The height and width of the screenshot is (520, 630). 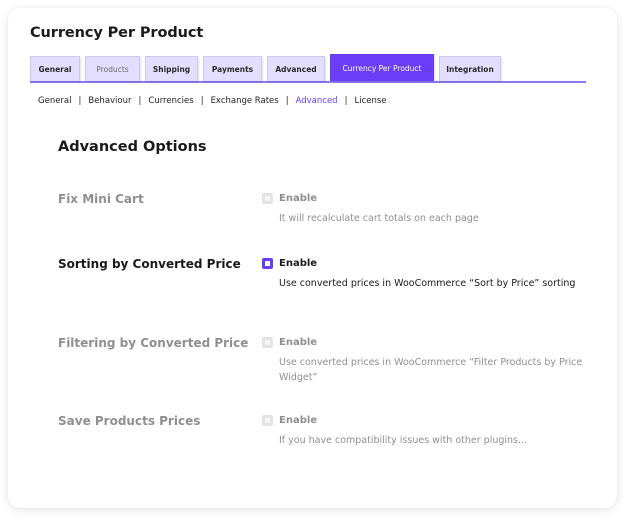 What do you see at coordinates (317, 101) in the screenshot?
I see `subnav-advanced: Advanced` at bounding box center [317, 101].